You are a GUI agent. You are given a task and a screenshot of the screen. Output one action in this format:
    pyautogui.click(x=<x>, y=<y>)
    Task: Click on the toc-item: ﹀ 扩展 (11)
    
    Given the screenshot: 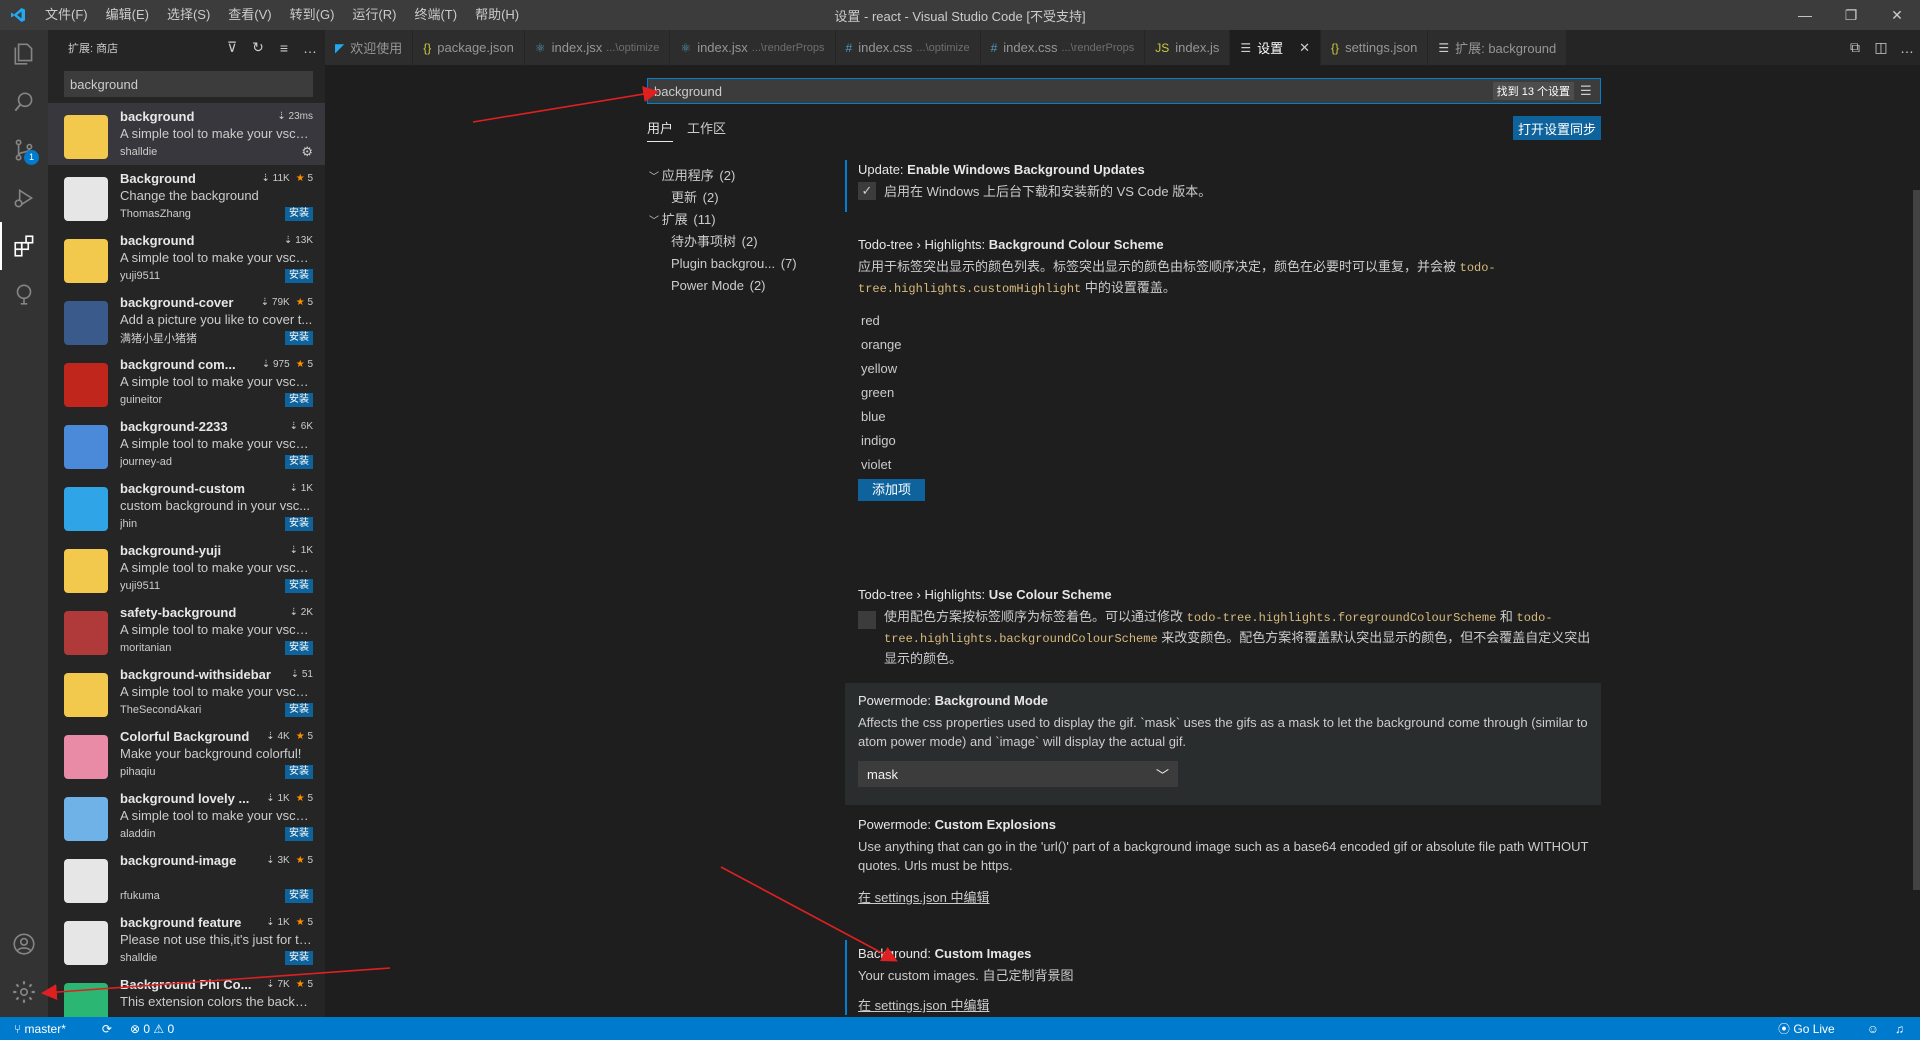 What is the action you would take?
    pyautogui.click(x=734, y=220)
    